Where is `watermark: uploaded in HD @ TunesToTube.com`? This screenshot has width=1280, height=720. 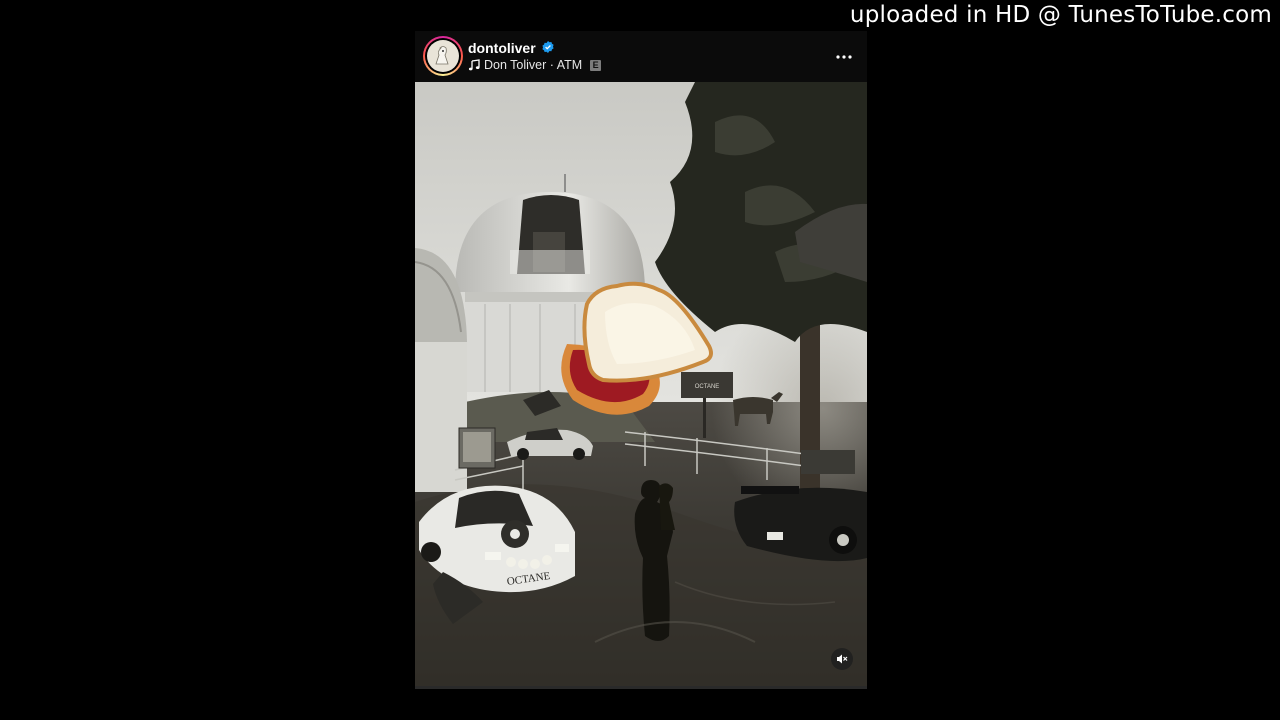 watermark: uploaded in HD @ TunesToTube.com is located at coordinates (1060, 15).